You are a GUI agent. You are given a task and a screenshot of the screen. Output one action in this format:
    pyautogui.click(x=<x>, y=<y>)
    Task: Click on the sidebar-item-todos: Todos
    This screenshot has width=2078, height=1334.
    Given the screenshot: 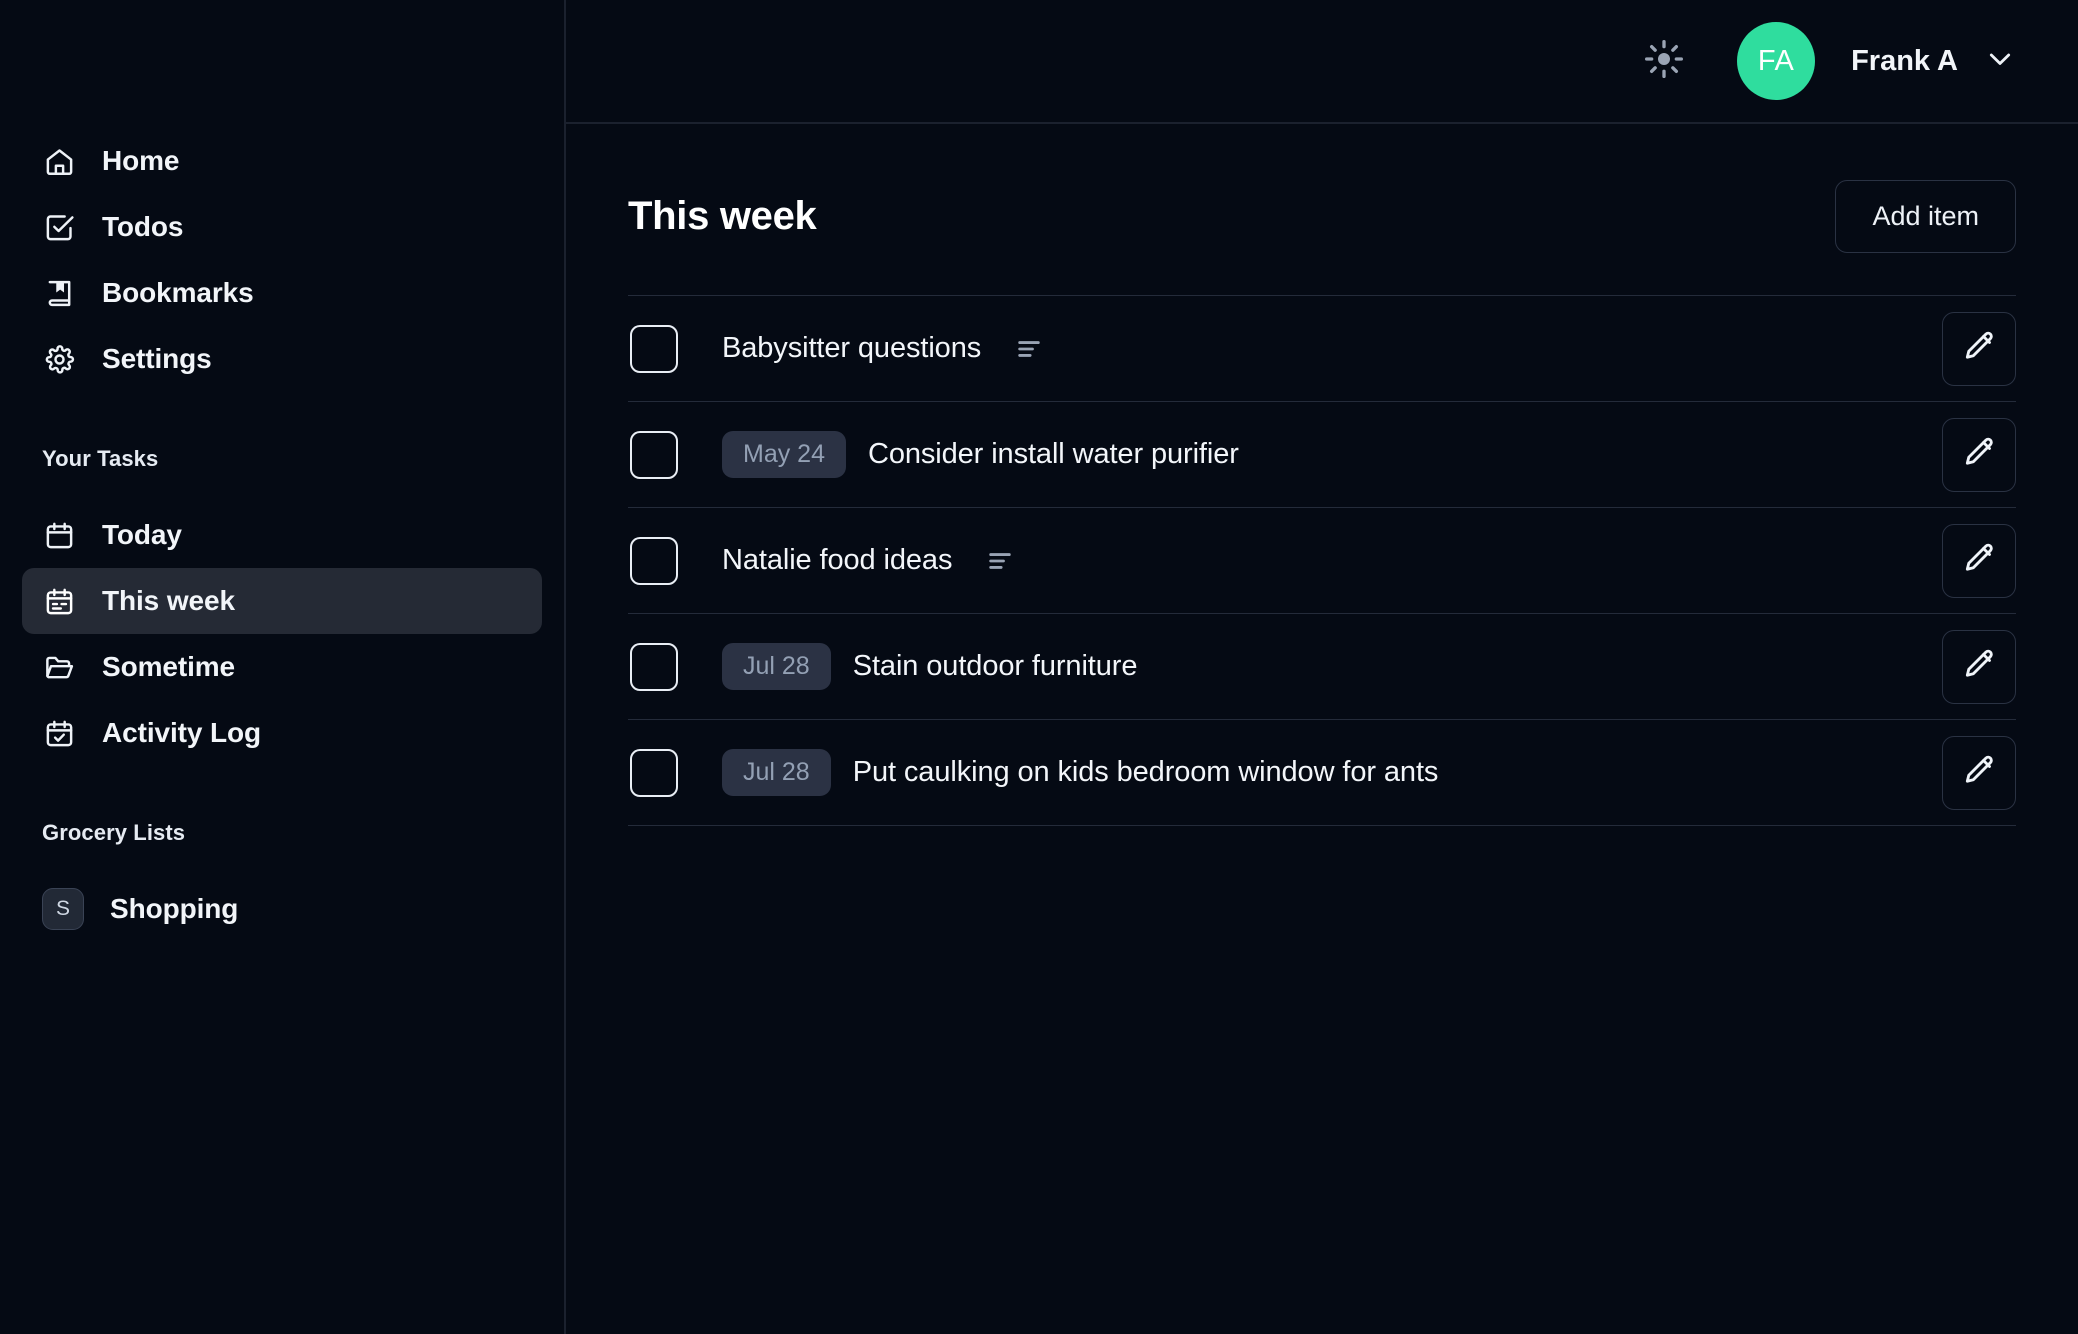 What is the action you would take?
    pyautogui.click(x=282, y=227)
    